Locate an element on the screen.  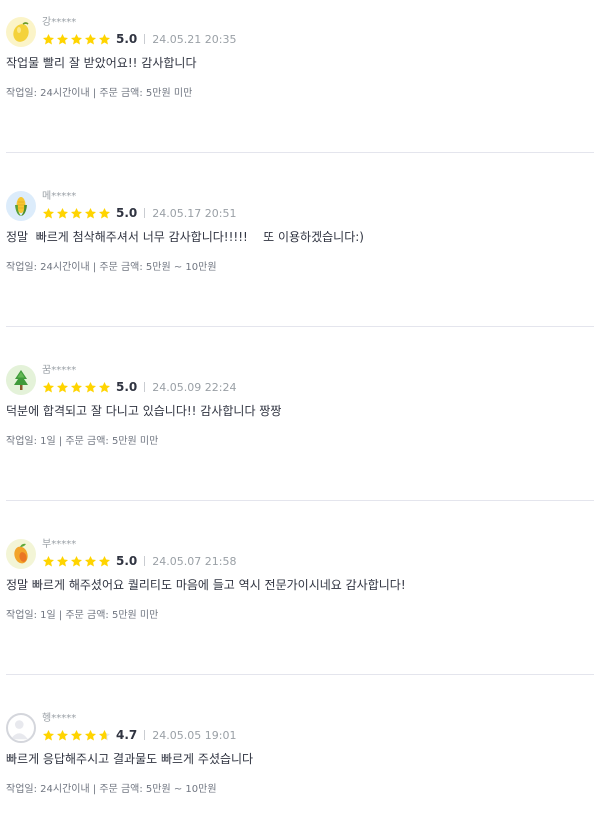
rating-row: 5.0 24.05.09 22:24 is located at coordinates (139, 387).